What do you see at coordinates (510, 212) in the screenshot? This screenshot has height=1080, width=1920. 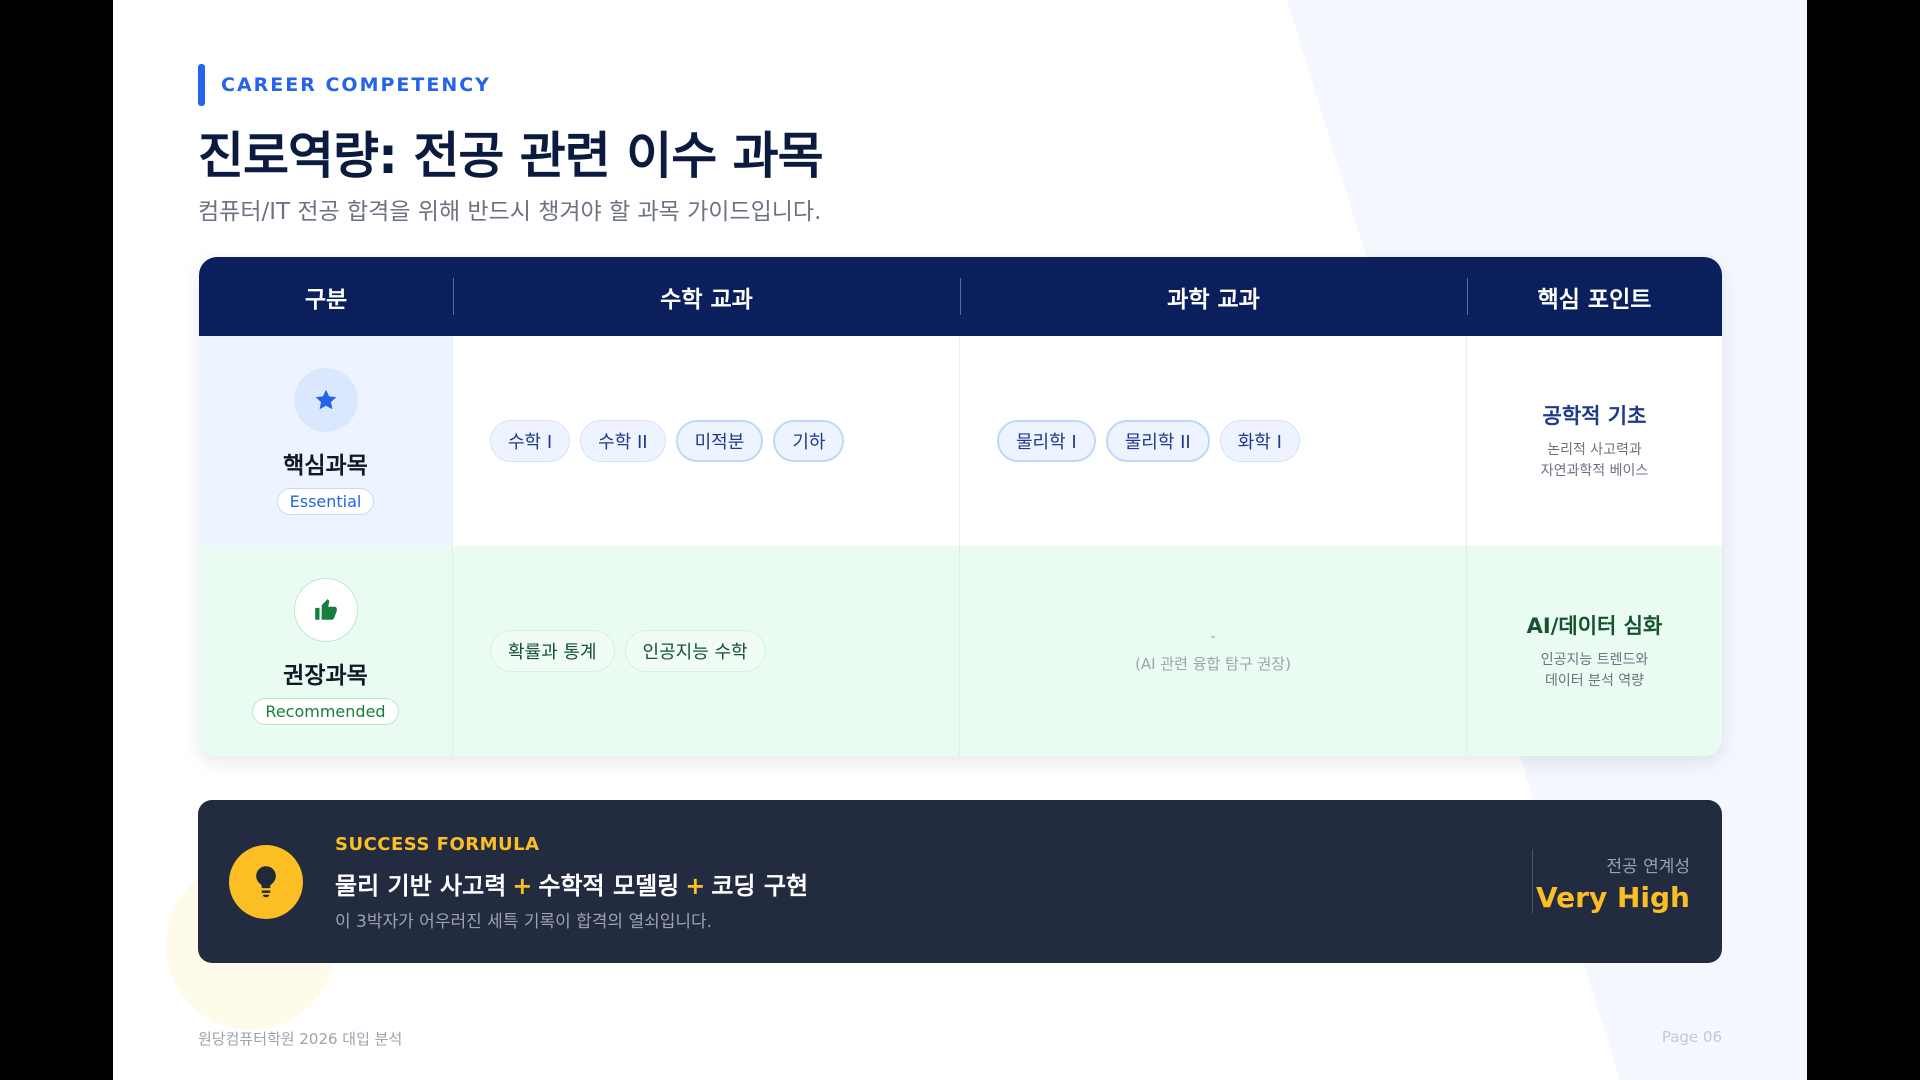 I see `page-subtitle: 컴퓨터/IT 전공 합격을 위해 반드시 챙겨야 할 과목 가이드입니다.` at bounding box center [510, 212].